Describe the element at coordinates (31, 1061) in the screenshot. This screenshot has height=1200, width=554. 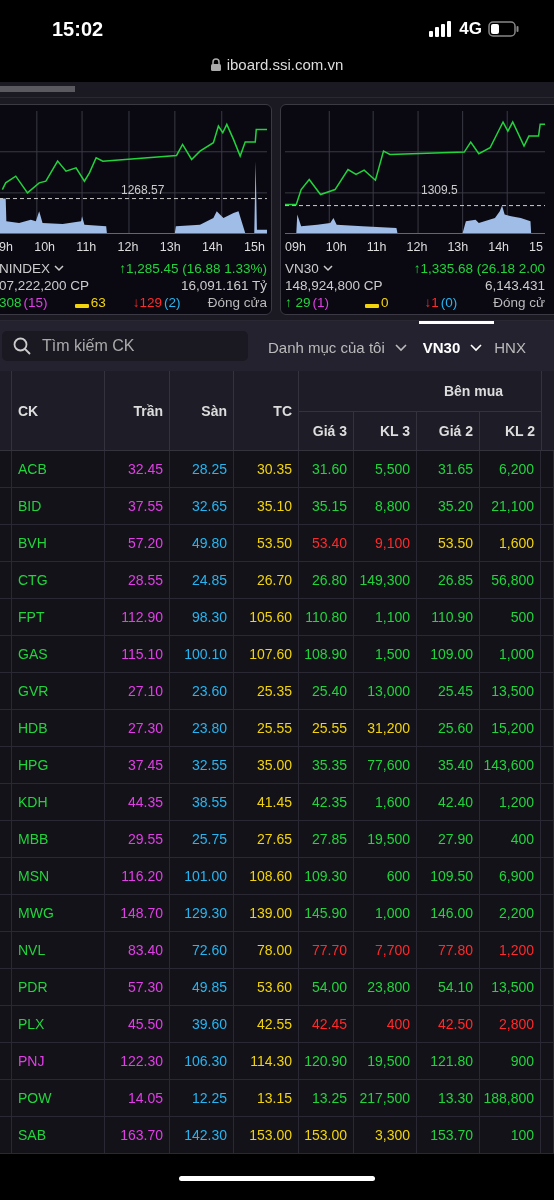
I see `stock-symbol: PNJ` at that location.